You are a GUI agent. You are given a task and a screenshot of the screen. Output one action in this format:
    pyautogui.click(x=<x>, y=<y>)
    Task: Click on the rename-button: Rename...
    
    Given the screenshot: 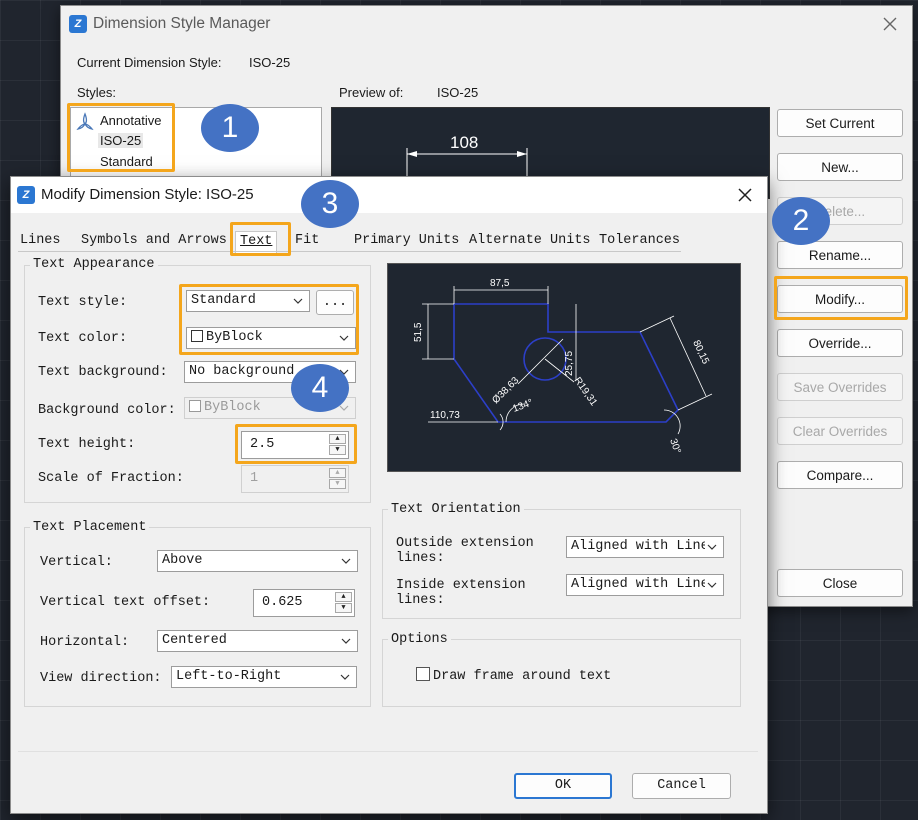 What is the action you would take?
    pyautogui.click(x=840, y=255)
    